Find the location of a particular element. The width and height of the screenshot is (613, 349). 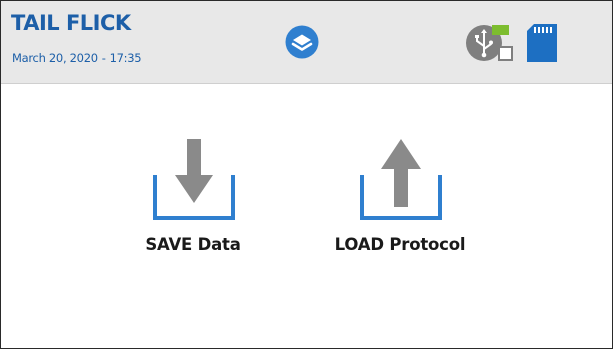

date-time: March 20, 2020-17:35 is located at coordinates (77, 58).